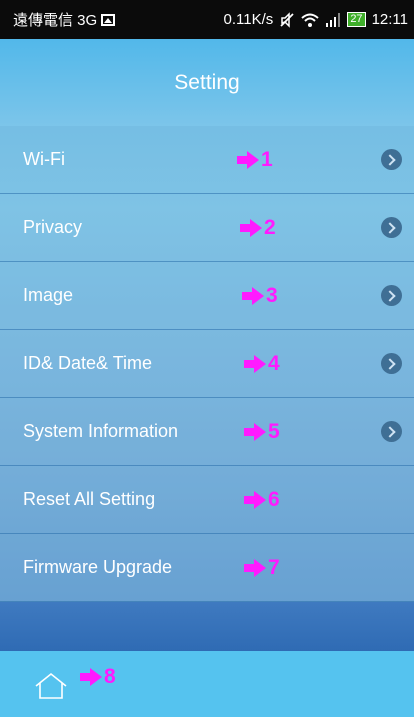  I want to click on home-icon, so click(51, 686).